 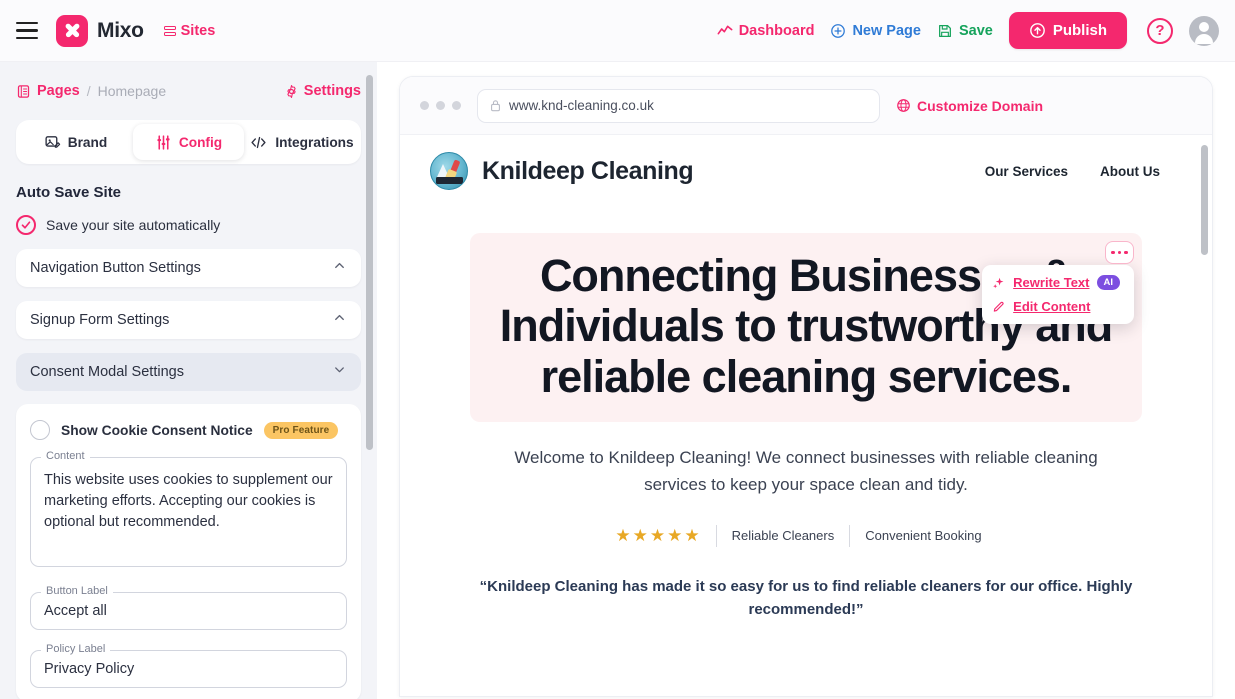 I want to click on autosave-checkbox-row: Save your site automatically, so click(x=188, y=225).